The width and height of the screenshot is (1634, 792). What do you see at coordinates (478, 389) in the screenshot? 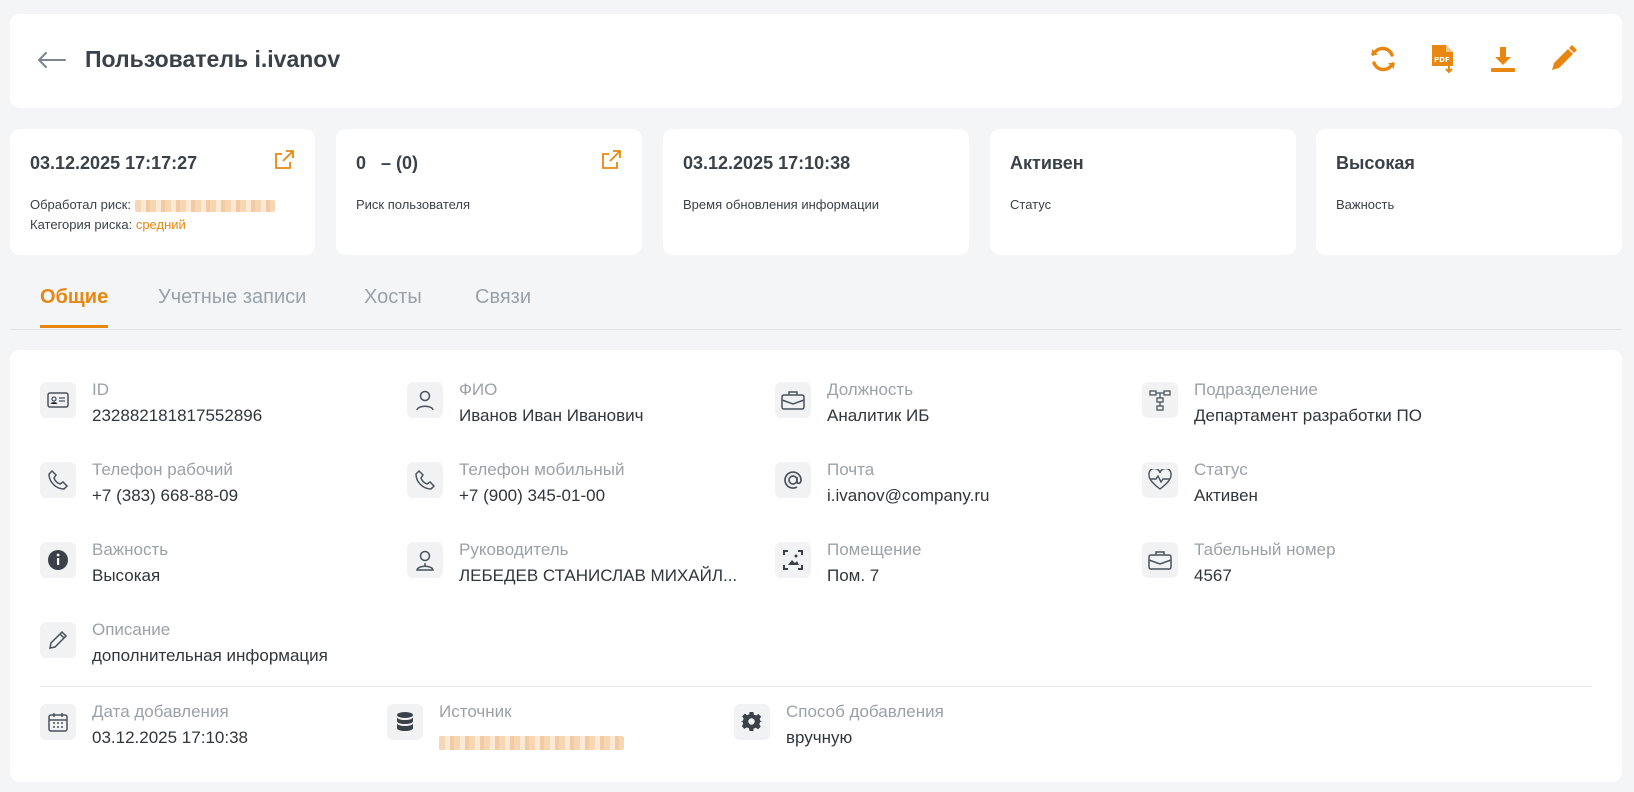
I see `field-label: ФИО` at bounding box center [478, 389].